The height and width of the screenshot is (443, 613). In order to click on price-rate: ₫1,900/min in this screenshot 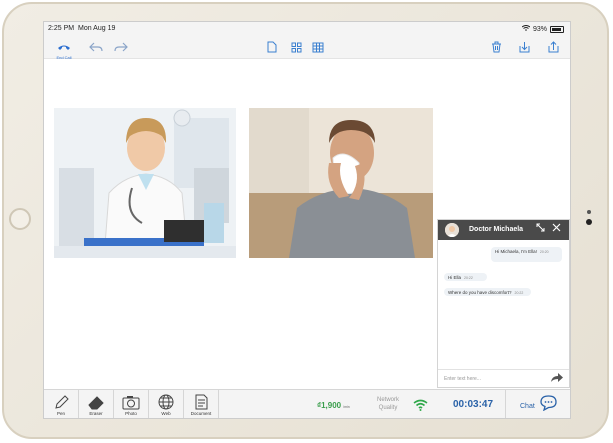, I will do `click(333, 405)`.